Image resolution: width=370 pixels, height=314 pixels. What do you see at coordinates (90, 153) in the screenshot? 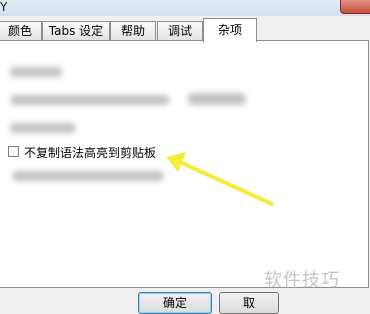
I see `no-copy-syntax-highlight-label: 不复制语法高亮到剪贴板` at bounding box center [90, 153].